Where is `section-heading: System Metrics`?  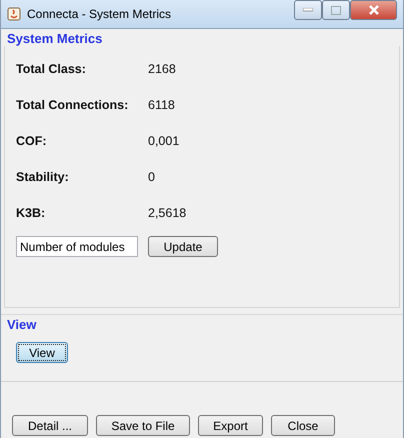 section-heading: System Metrics is located at coordinates (55, 38).